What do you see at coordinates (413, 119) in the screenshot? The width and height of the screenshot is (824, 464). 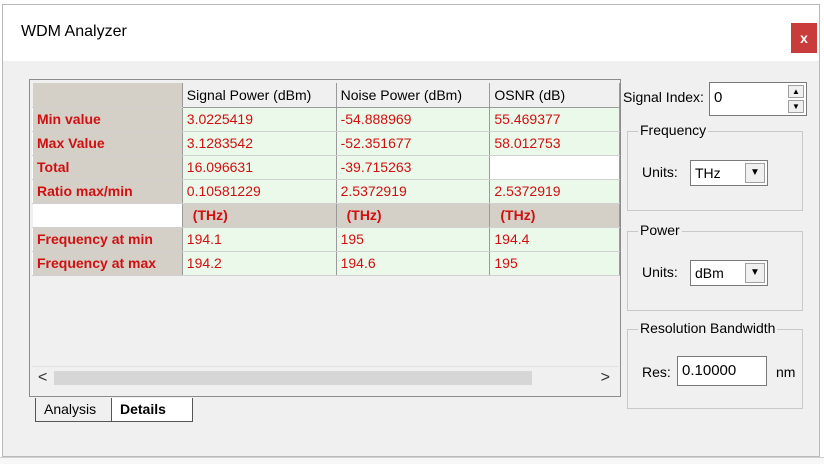 I see `table-cell: -54.888969` at bounding box center [413, 119].